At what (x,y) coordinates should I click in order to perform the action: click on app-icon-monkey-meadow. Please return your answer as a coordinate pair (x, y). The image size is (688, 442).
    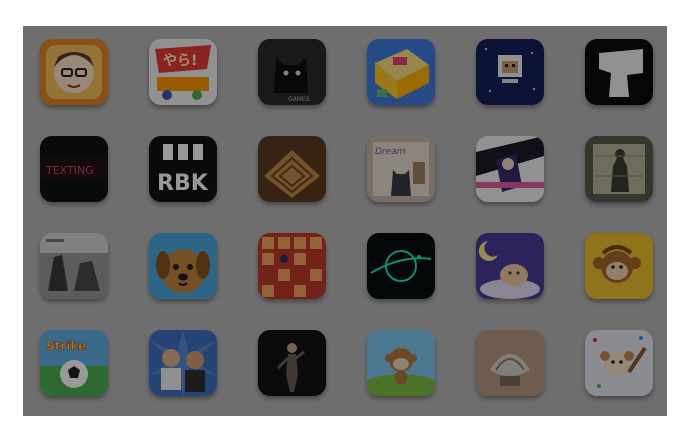
    Looking at the image, I should click on (401, 363).